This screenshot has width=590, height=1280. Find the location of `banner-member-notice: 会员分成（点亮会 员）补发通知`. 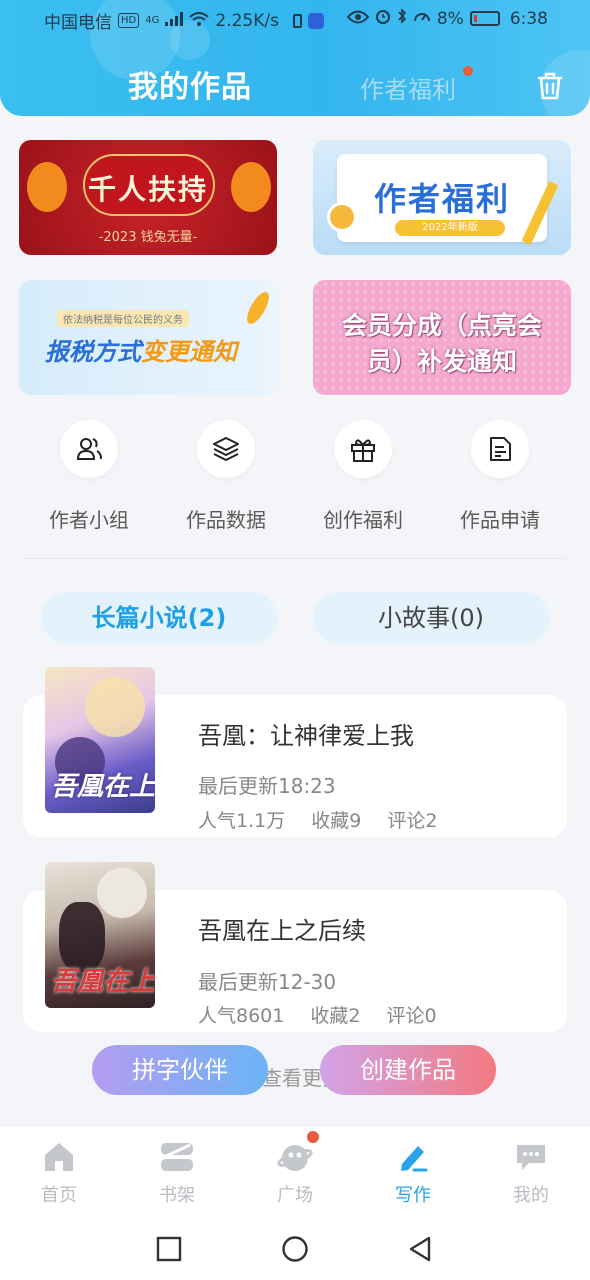

banner-member-notice: 会员分成（点亮会 员）补发通知 is located at coordinates (442, 337).